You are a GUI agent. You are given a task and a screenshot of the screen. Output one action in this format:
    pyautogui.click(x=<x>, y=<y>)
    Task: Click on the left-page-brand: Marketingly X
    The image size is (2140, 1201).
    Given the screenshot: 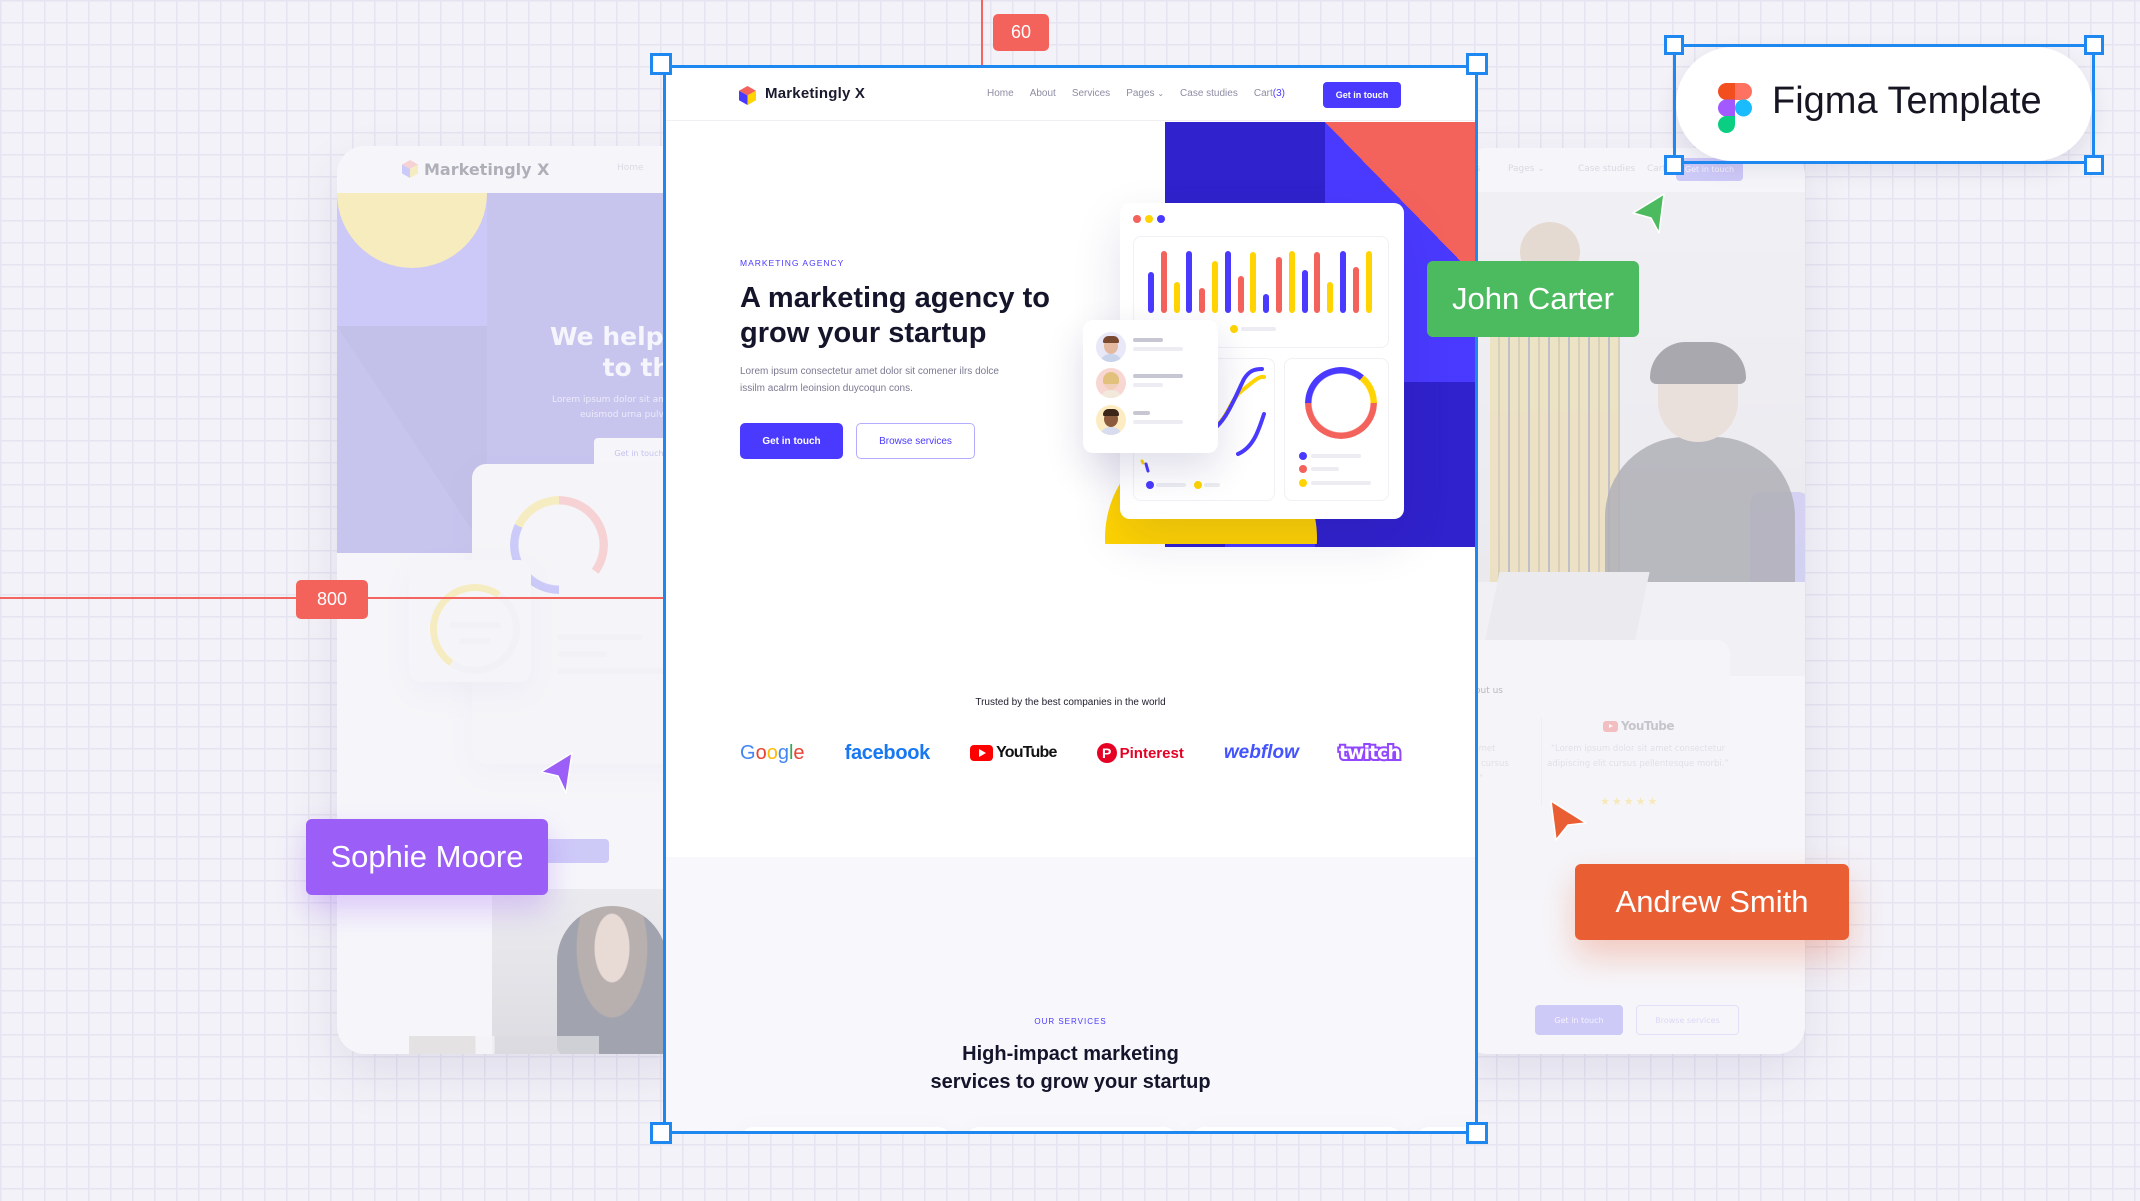 What is the action you would take?
    pyautogui.click(x=487, y=169)
    